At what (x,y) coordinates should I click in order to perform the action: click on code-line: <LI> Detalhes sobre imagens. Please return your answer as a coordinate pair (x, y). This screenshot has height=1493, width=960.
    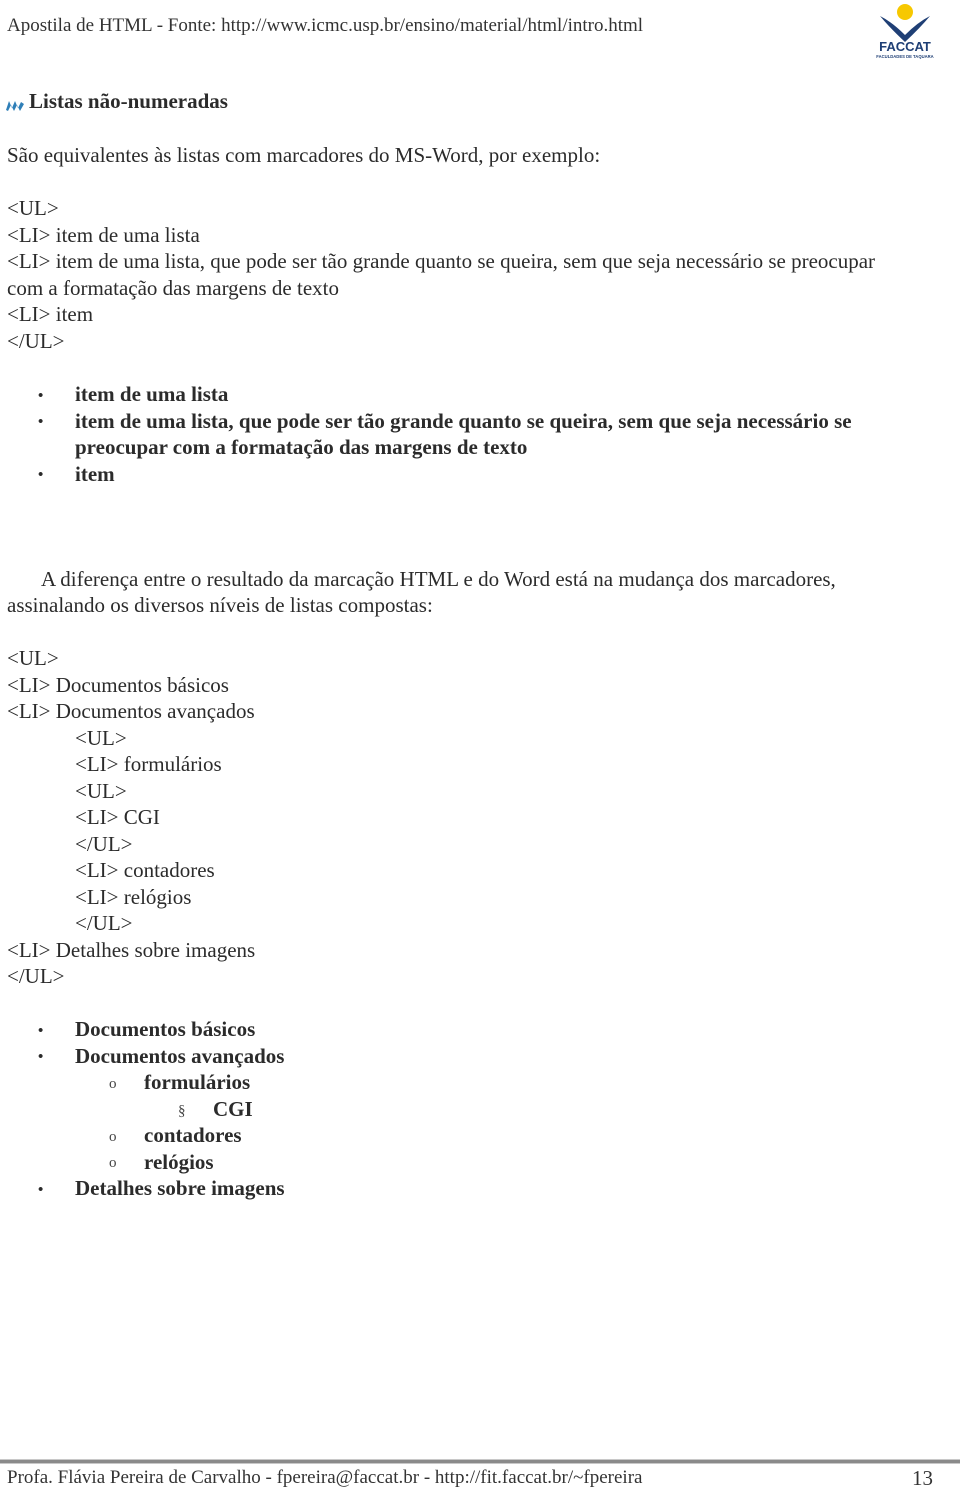
    Looking at the image, I should click on (131, 949).